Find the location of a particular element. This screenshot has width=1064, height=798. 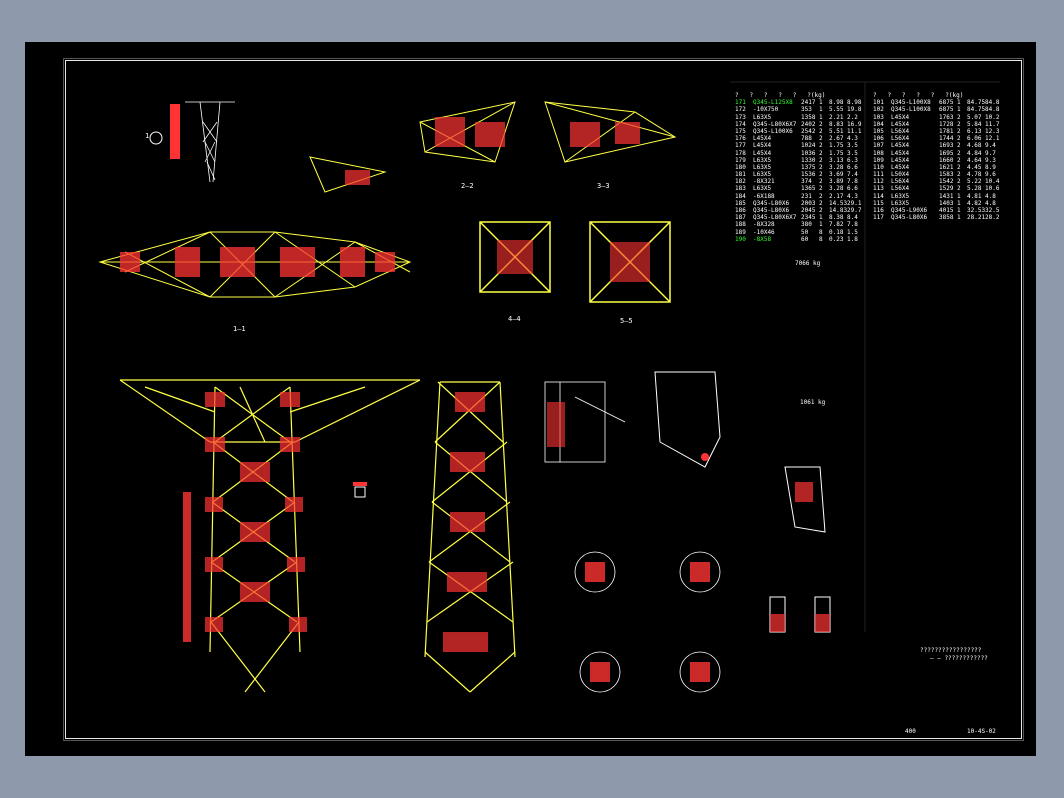

table-row: 105 L56X4 1781 2 6.13 12.3 is located at coordinates (938, 131).